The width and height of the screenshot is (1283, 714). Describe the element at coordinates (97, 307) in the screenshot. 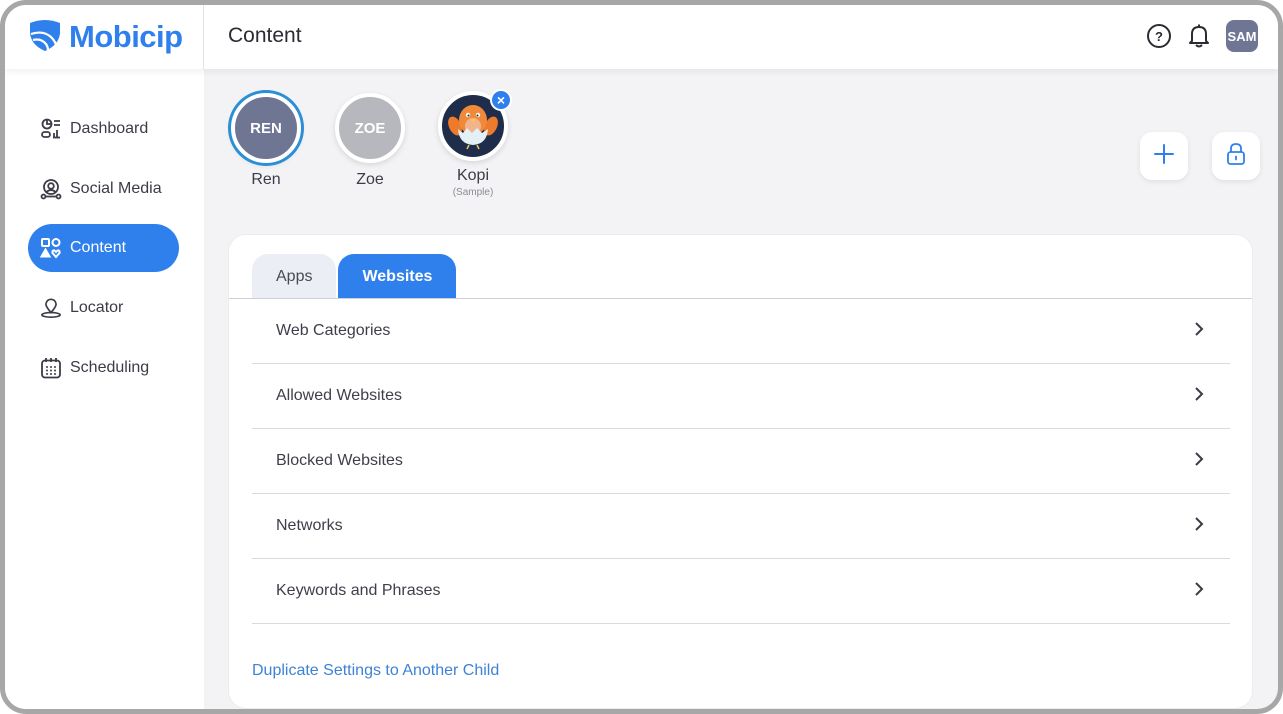

I see `sidebar-item-label: Locator` at that location.